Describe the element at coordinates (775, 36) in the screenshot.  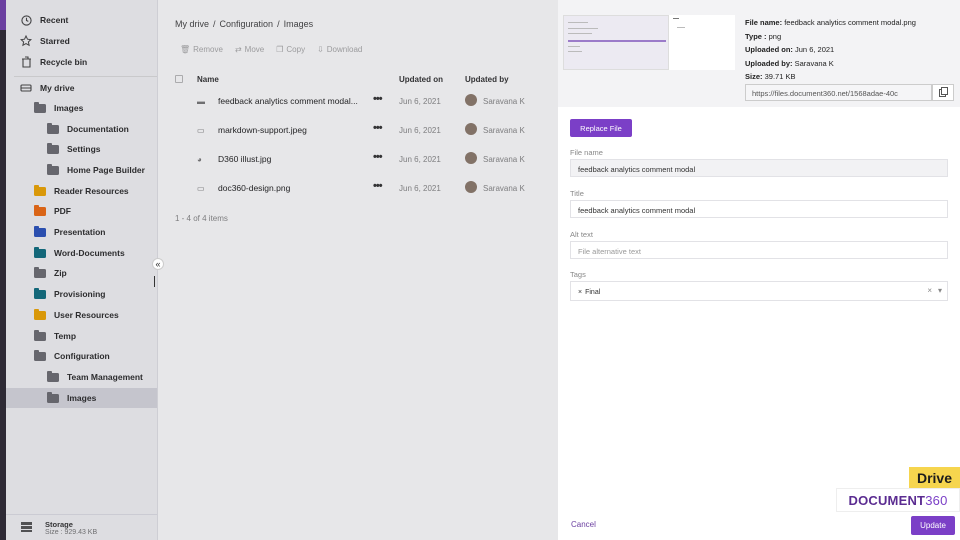
I see `meta-type: png` at that location.